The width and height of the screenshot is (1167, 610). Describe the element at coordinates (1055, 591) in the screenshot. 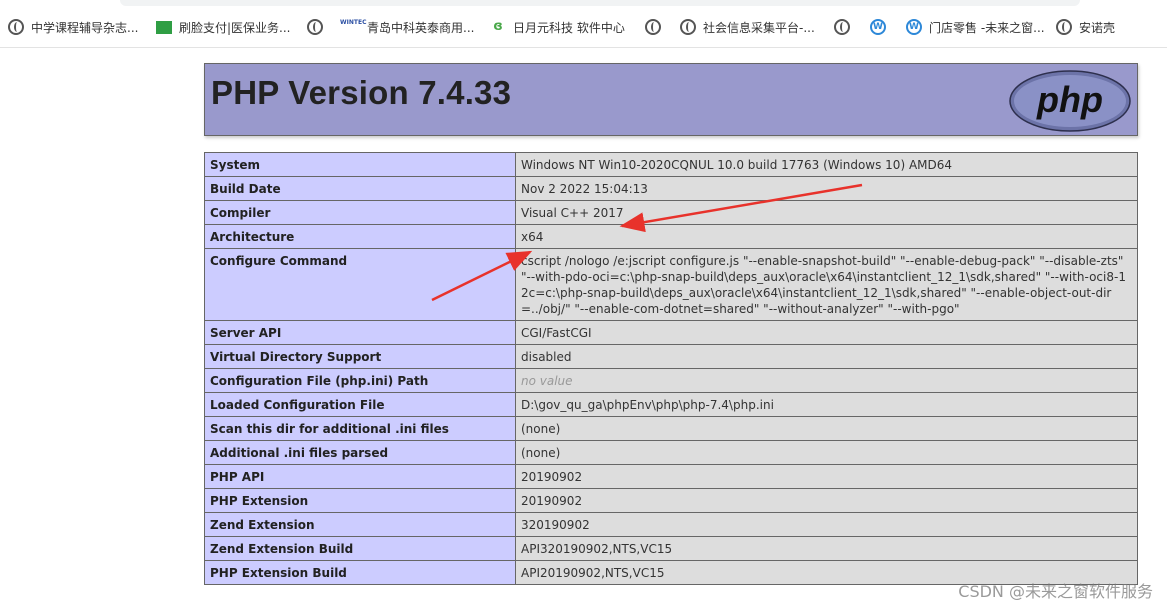

I see `watermark: CSDN @未来之窗软件服务` at that location.